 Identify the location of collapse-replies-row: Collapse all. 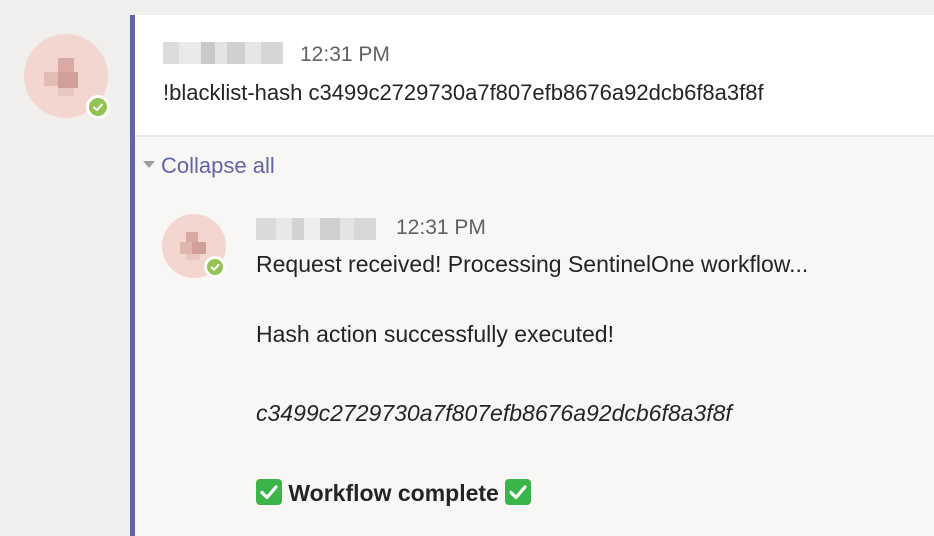
(534, 166).